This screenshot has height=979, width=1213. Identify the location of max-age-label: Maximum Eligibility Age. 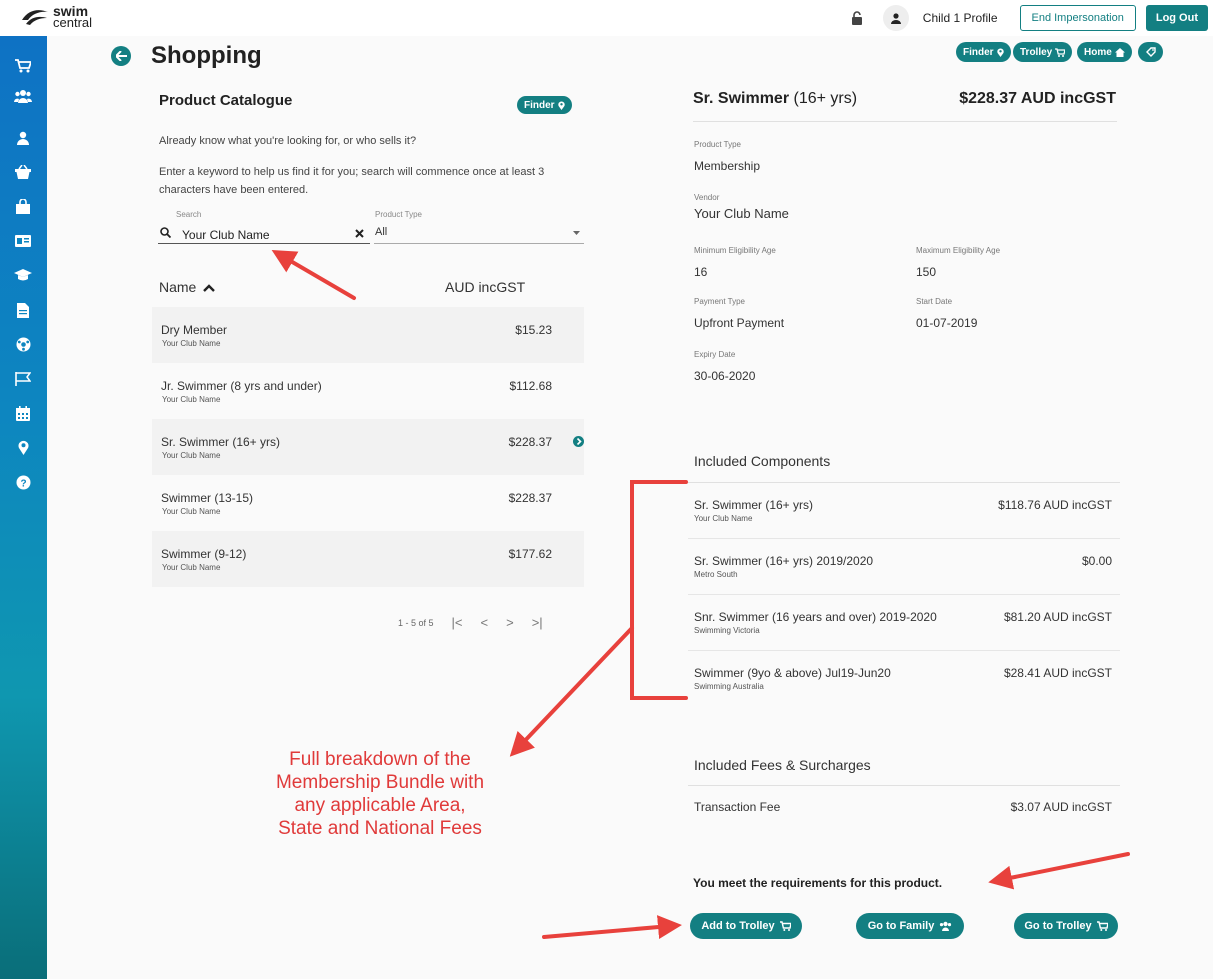
(958, 250).